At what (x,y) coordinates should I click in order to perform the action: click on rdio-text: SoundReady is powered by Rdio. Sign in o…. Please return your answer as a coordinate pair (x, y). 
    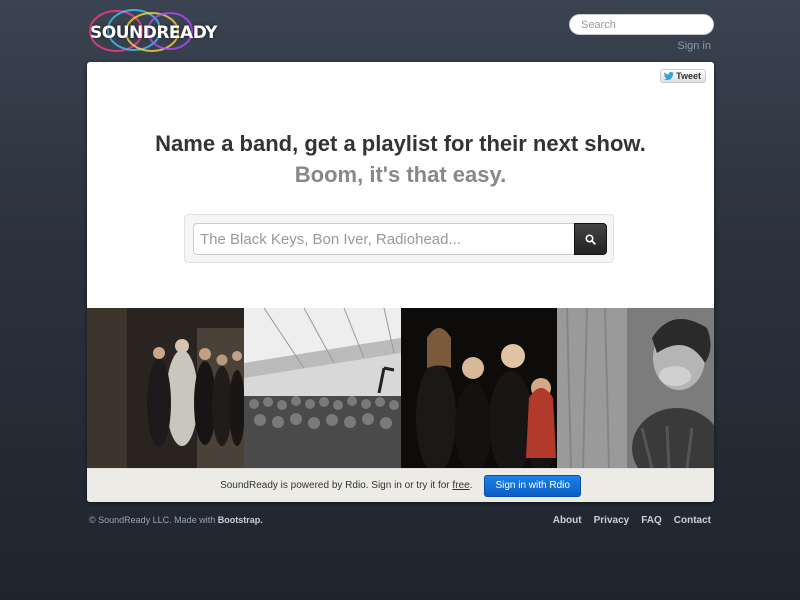
    Looking at the image, I should click on (335, 485).